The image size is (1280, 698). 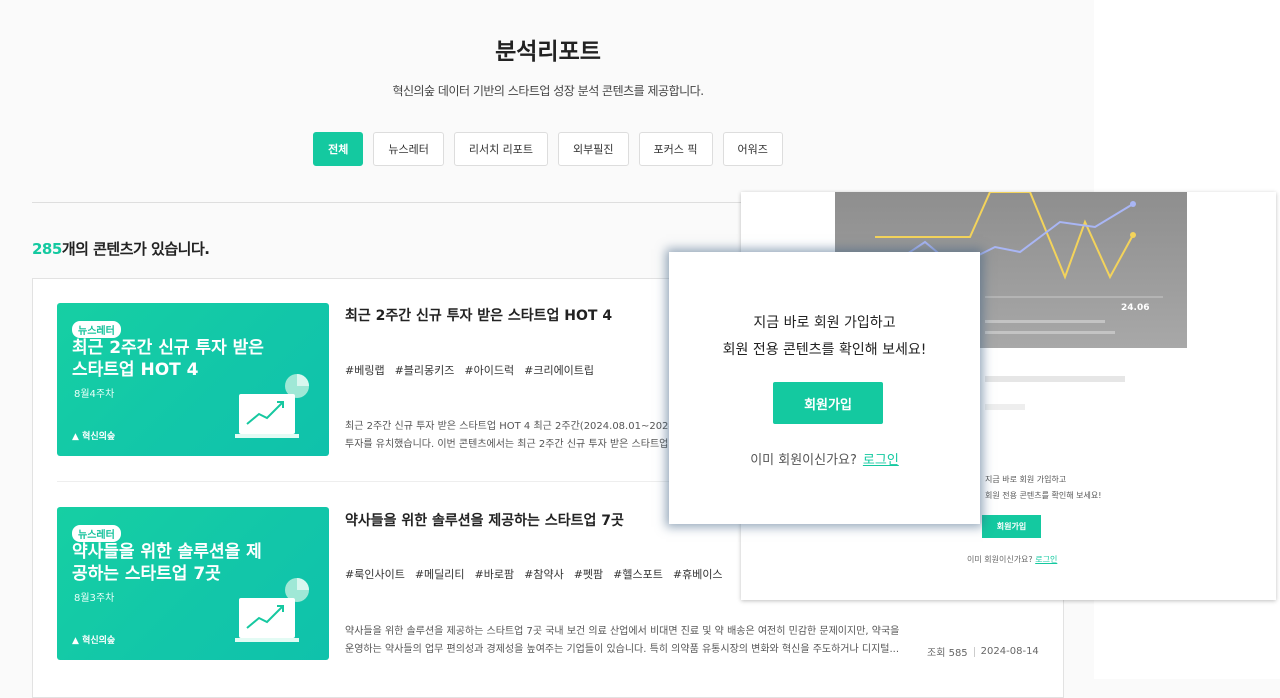 I want to click on bg-login-prompt: 이미 회원이신가요? 로그인, so click(x=1012, y=559).